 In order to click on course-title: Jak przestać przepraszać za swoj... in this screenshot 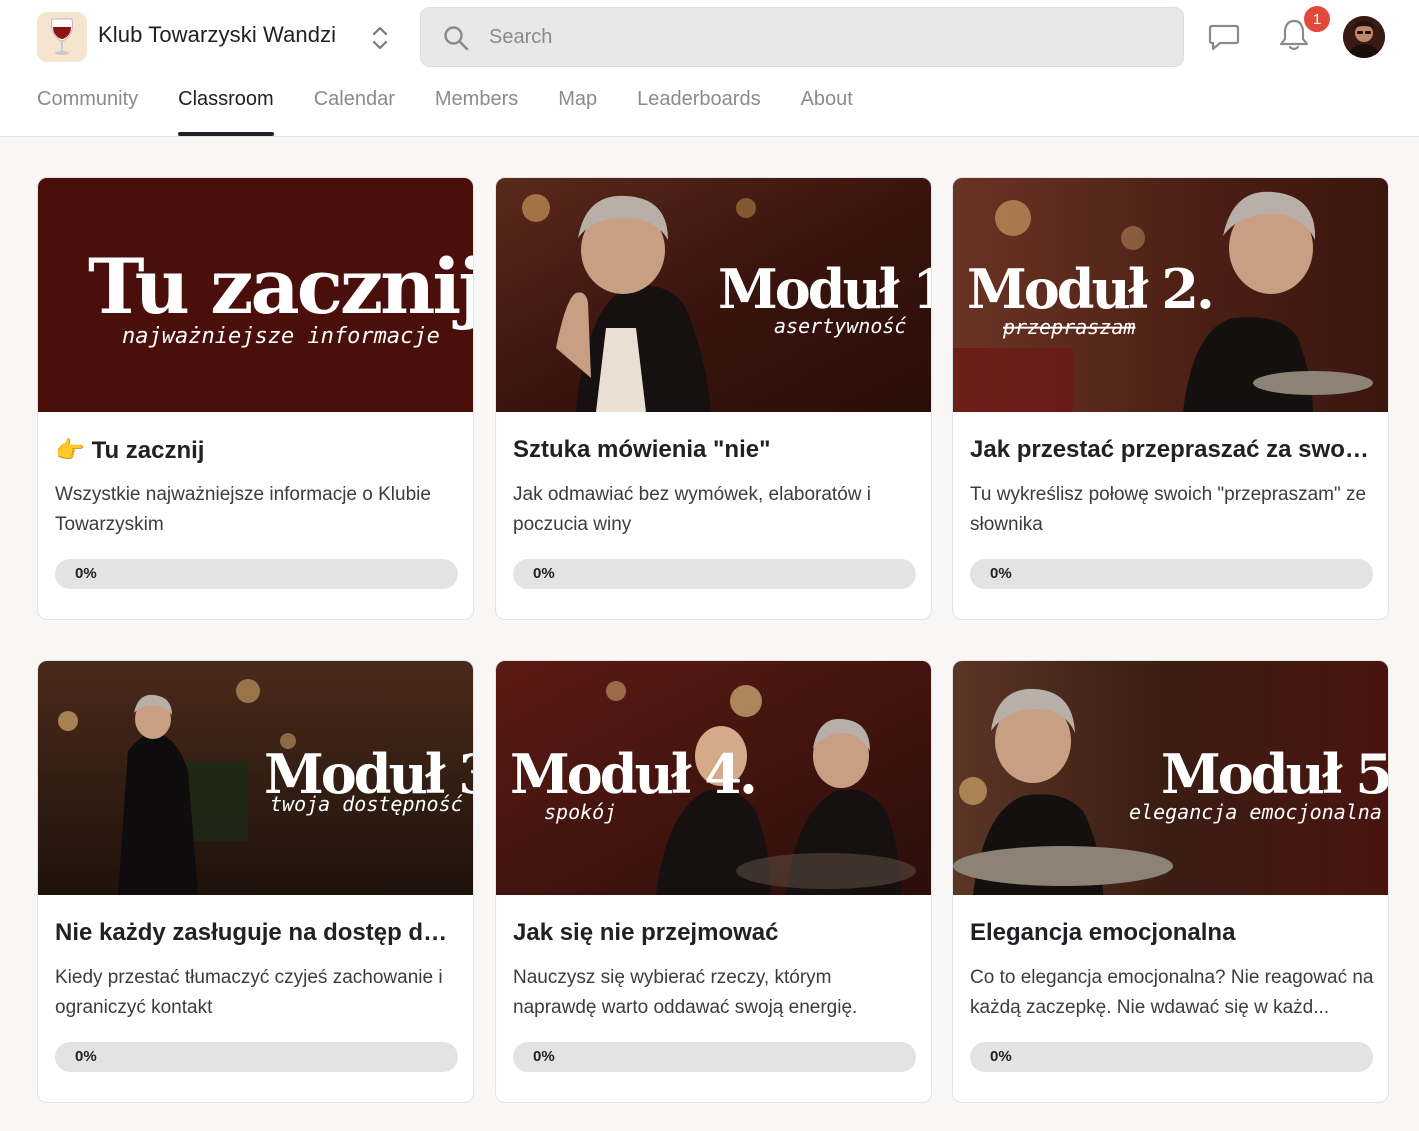, I will do `click(1170, 450)`.